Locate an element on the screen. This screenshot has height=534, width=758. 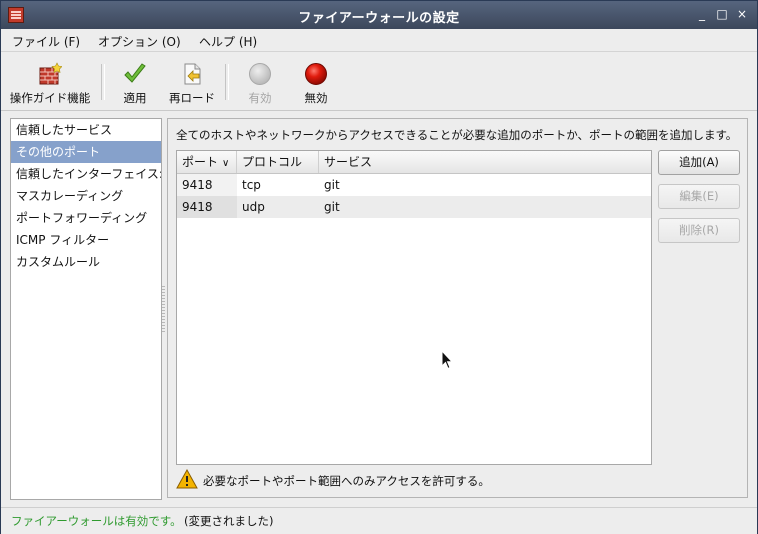
apply-button: 適用 is located at coordinates (135, 82).